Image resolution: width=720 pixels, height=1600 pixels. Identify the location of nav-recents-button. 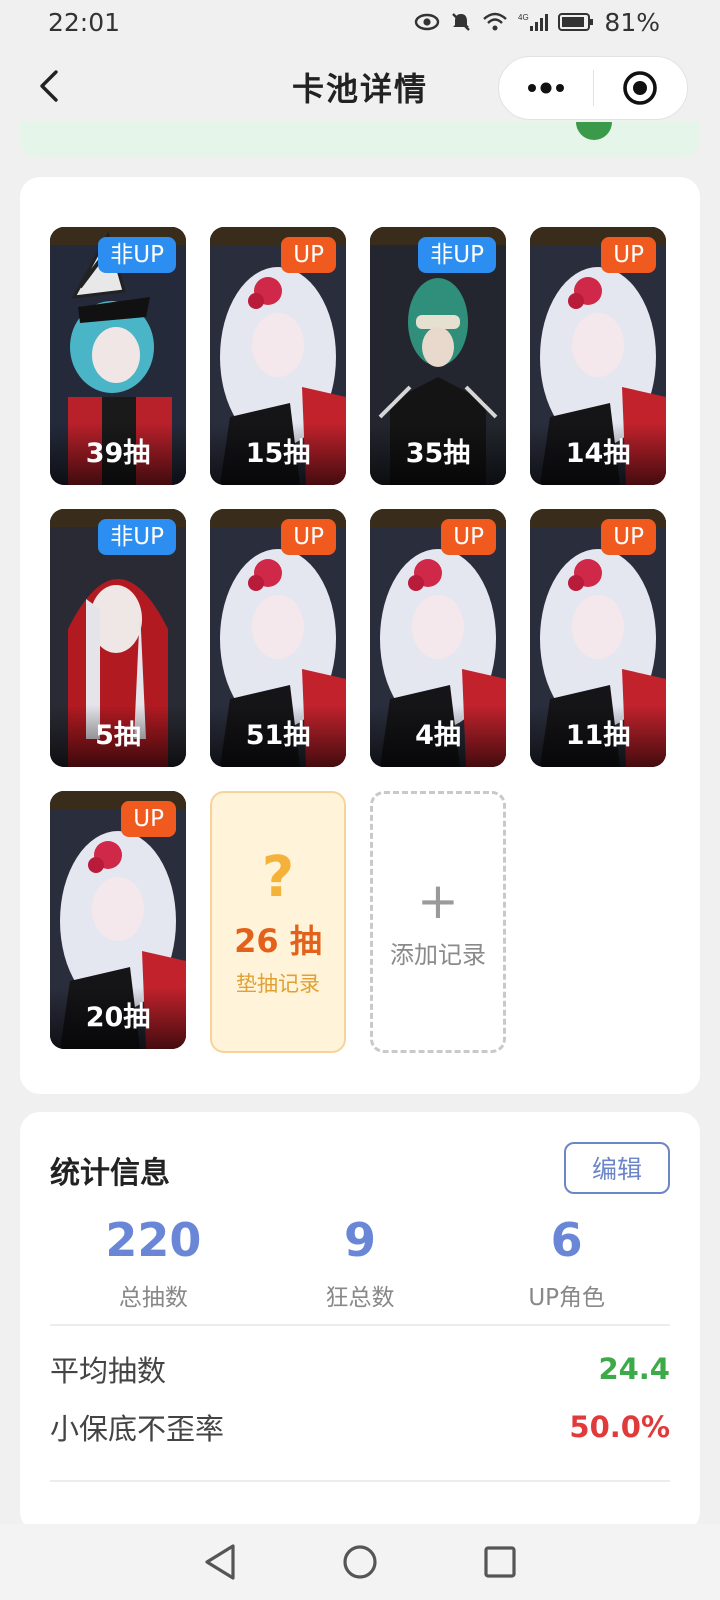
(500, 1562).